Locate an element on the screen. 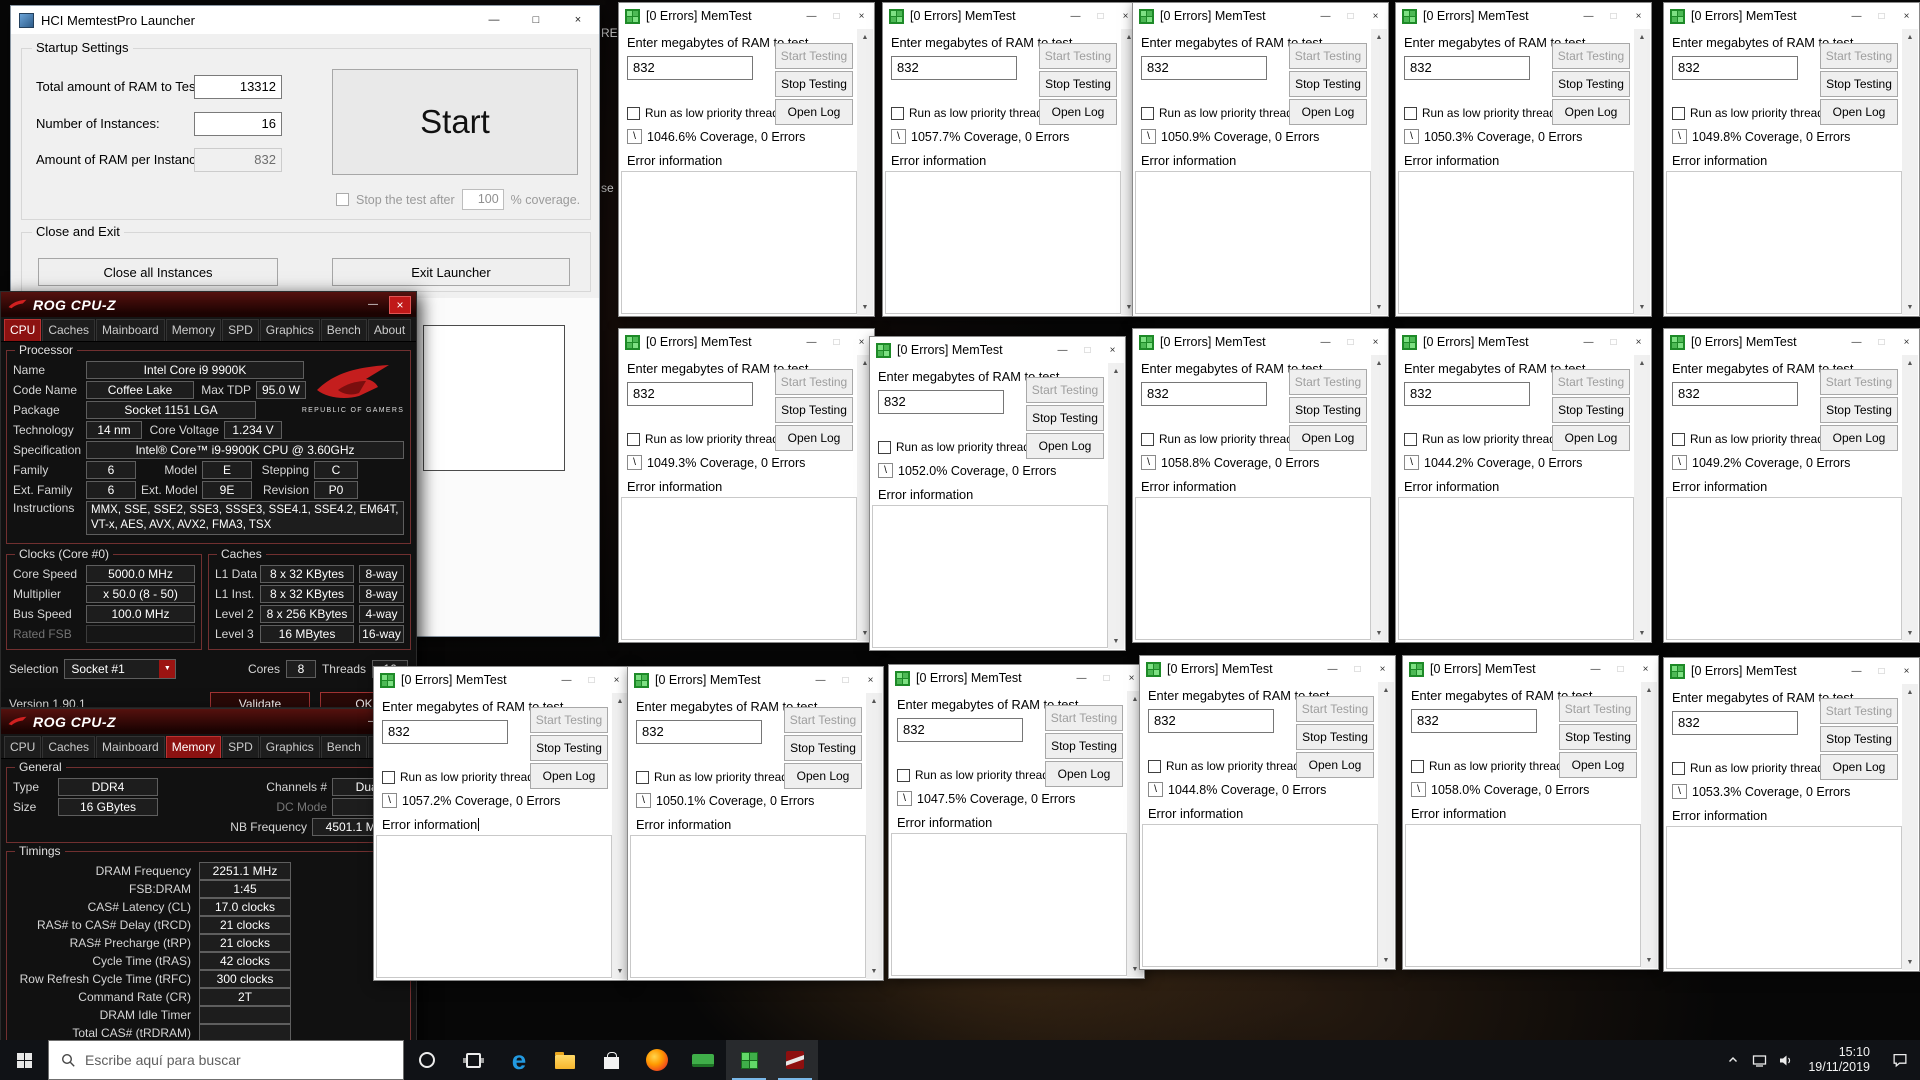 The image size is (1920, 1080). cpuz-memory-titlebar: ROG CPU-Z — × is located at coordinates (208, 721).